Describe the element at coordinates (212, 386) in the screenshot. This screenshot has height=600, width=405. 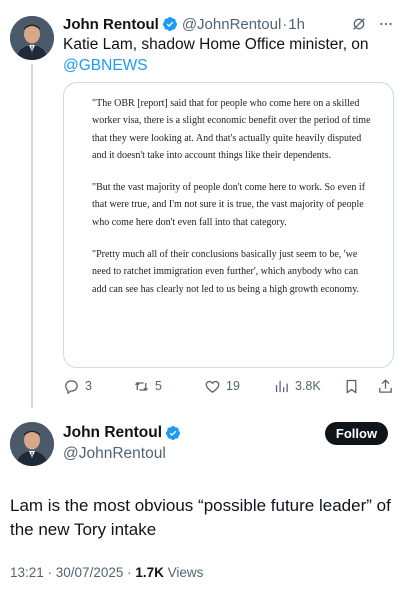
I see `heart-icon` at that location.